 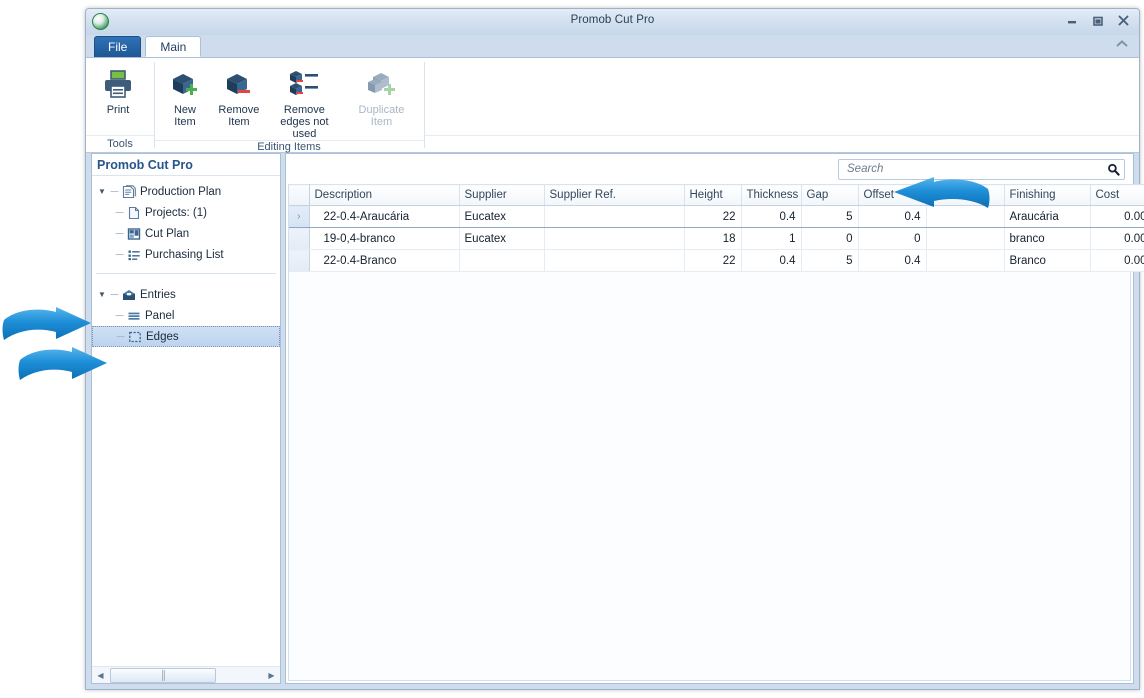 What do you see at coordinates (1122, 45) in the screenshot?
I see `chevron-up-icon` at bounding box center [1122, 45].